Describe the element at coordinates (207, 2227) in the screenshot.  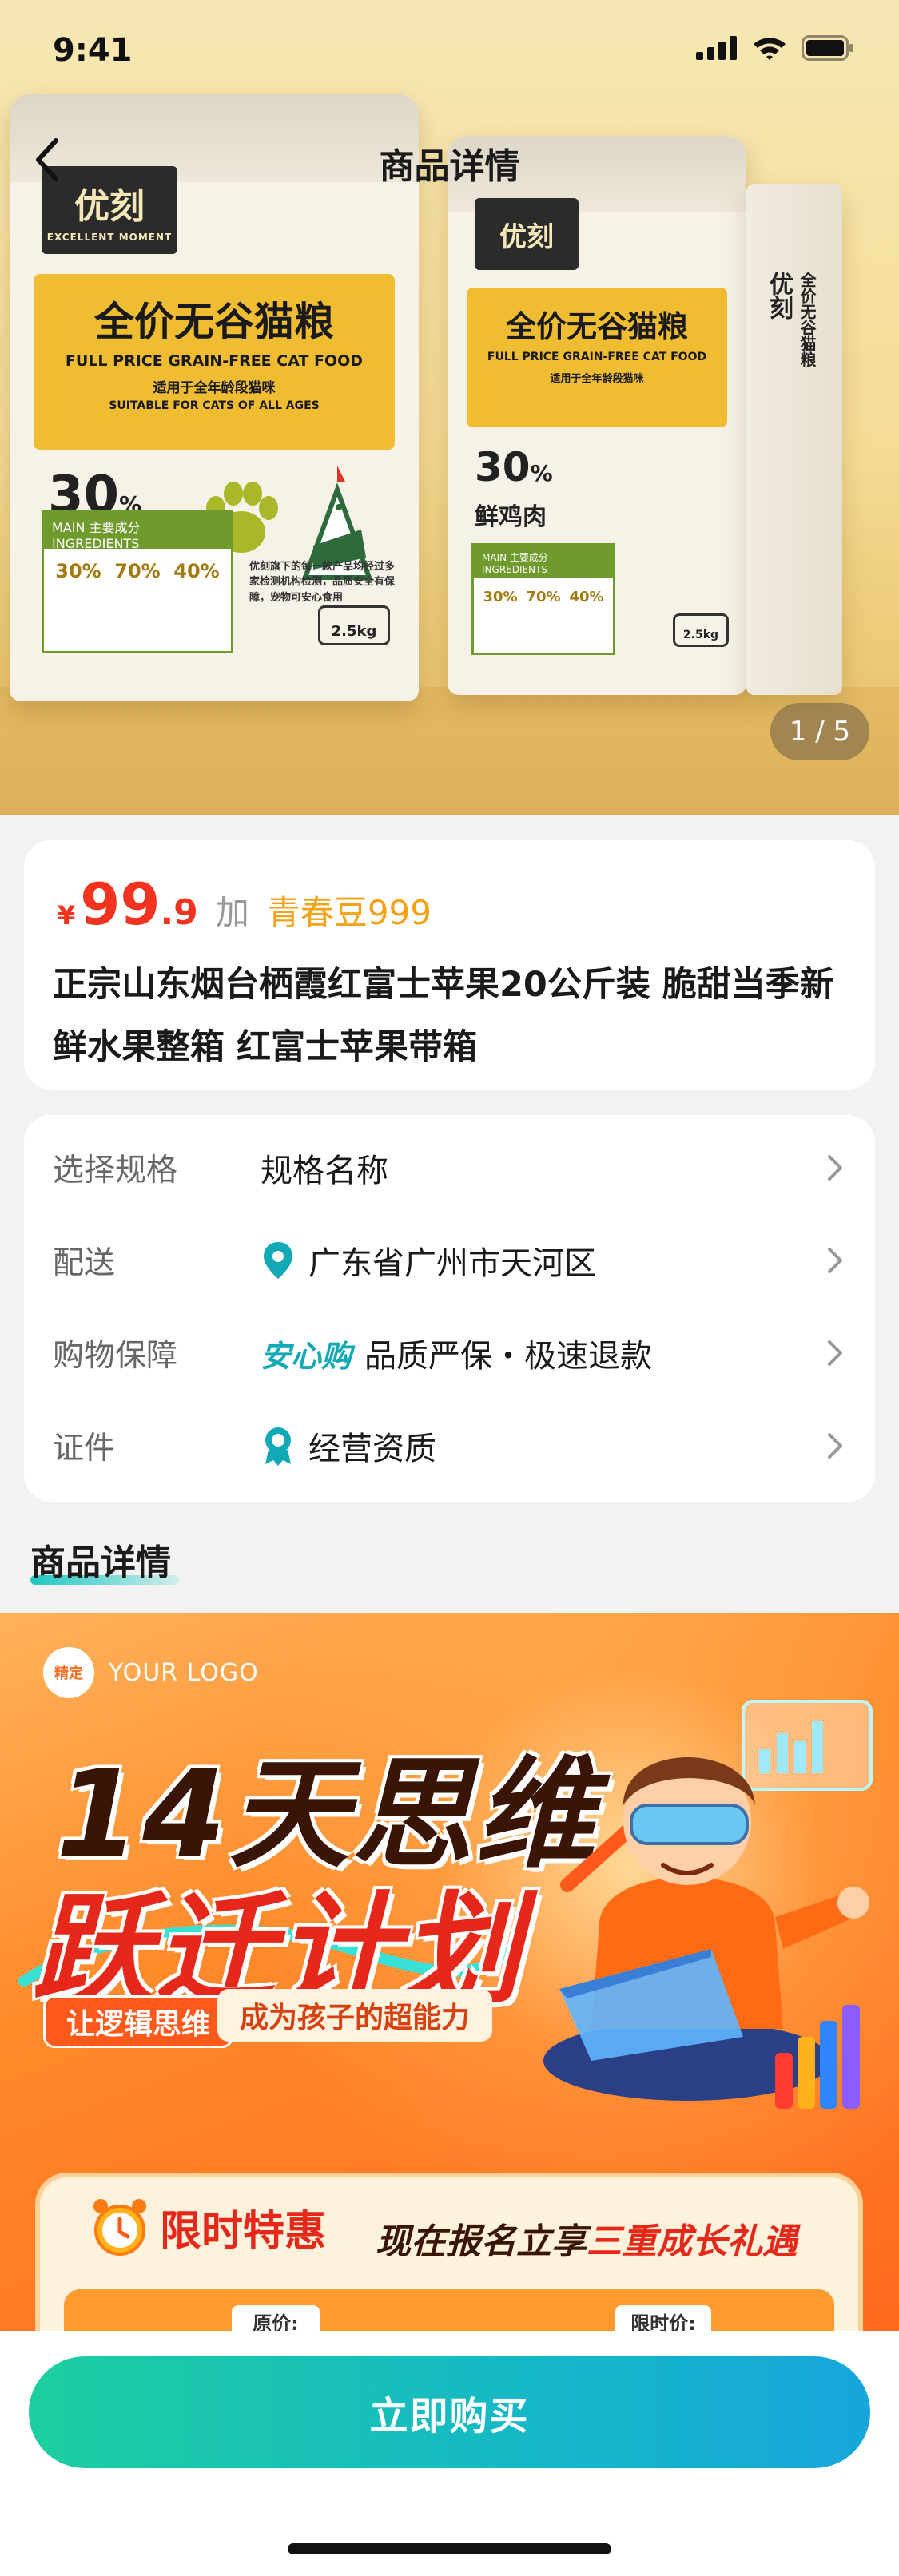
I see `promo-limited: 限时特惠` at that location.